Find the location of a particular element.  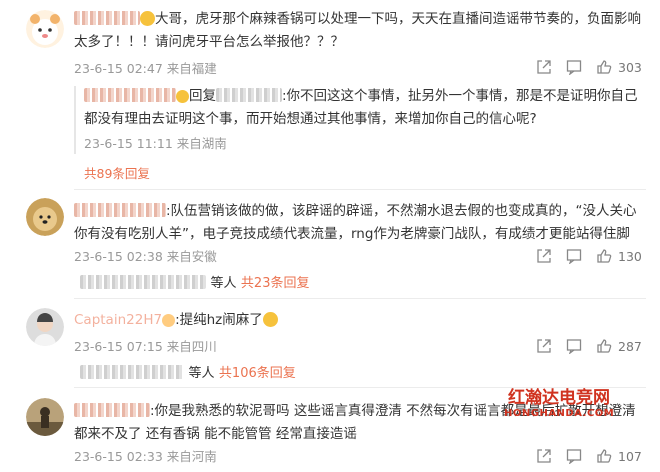

comment-date: 23-6-15 02:38 is located at coordinates (118, 256).